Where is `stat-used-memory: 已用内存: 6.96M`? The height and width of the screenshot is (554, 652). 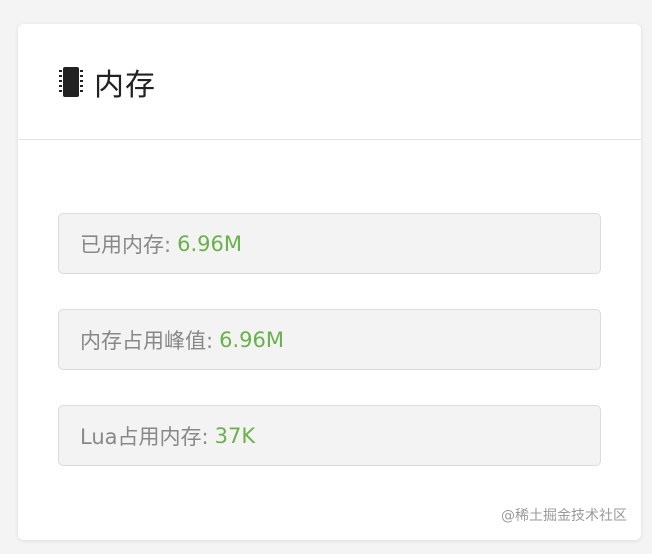
stat-used-memory: 已用内存: 6.96M is located at coordinates (329, 243).